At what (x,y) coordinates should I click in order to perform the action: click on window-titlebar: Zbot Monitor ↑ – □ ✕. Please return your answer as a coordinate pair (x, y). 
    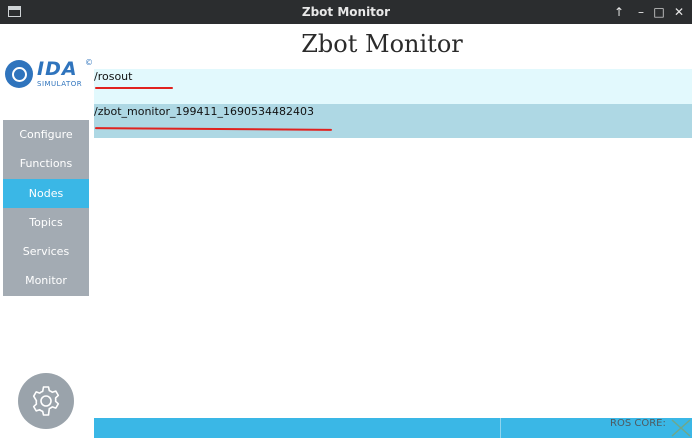
    Looking at the image, I should click on (346, 12).